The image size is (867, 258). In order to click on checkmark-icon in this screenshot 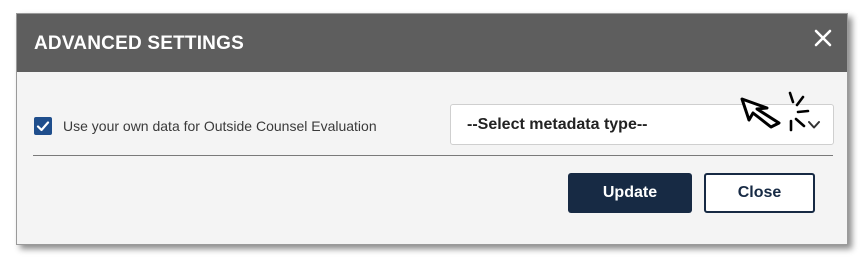, I will do `click(43, 126)`.